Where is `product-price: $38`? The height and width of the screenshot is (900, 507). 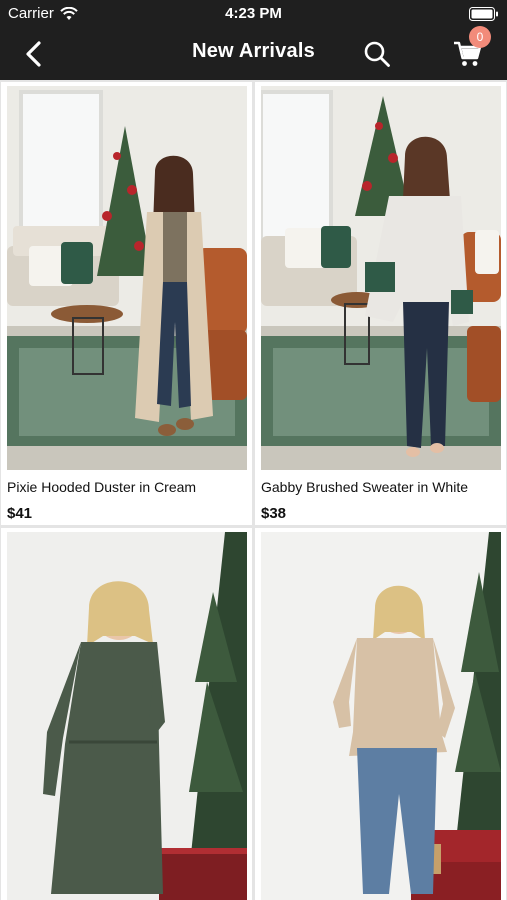
product-price: $38 is located at coordinates (274, 513).